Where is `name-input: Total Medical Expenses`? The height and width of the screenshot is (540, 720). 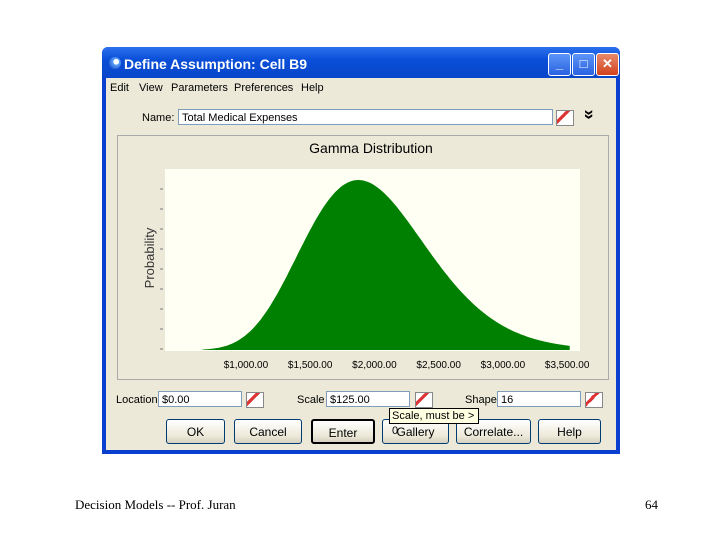 name-input: Total Medical Expenses is located at coordinates (365, 117).